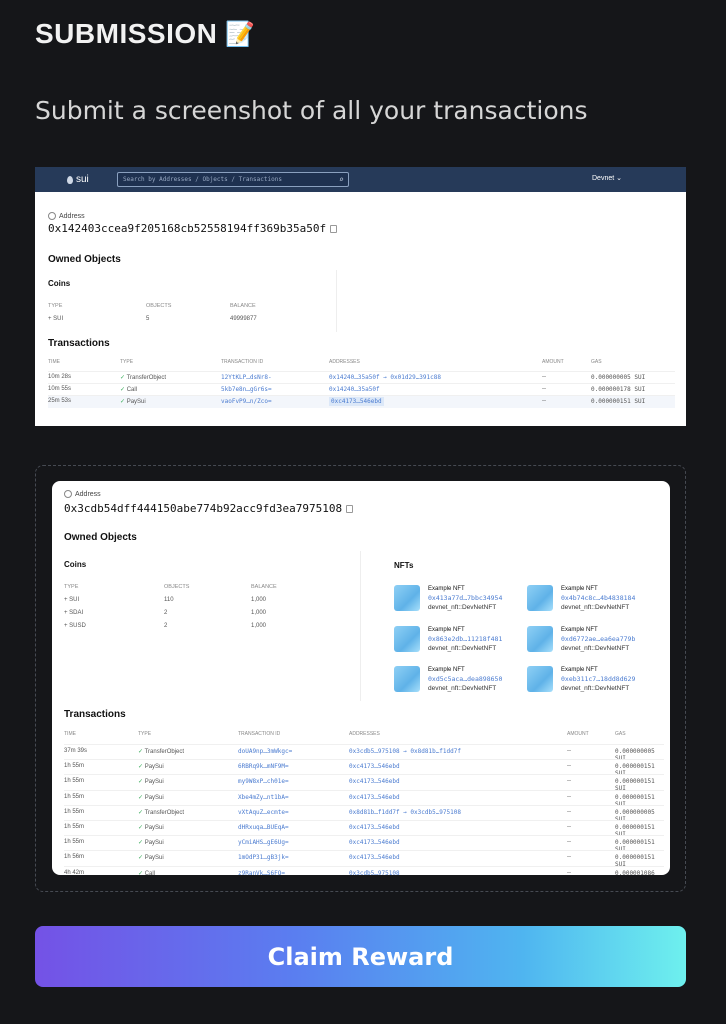 The height and width of the screenshot is (1024, 726). Describe the element at coordinates (54, 362) in the screenshot. I see `tx-header-time: TIME` at that location.